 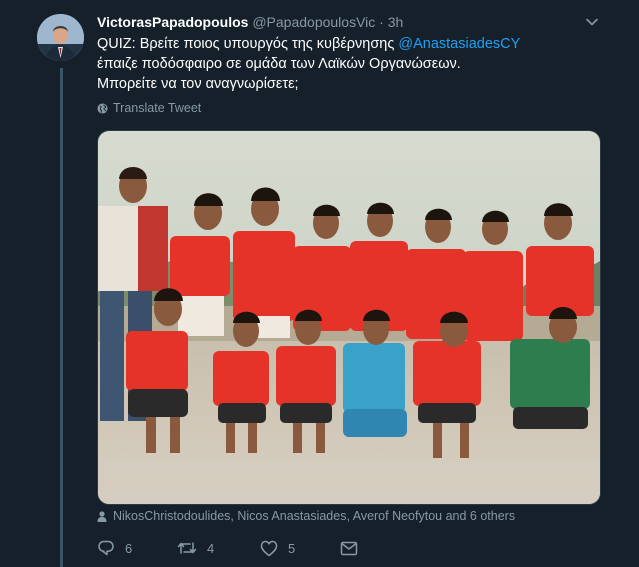 What do you see at coordinates (300, 548) in the screenshot?
I see `like-button: 5` at bounding box center [300, 548].